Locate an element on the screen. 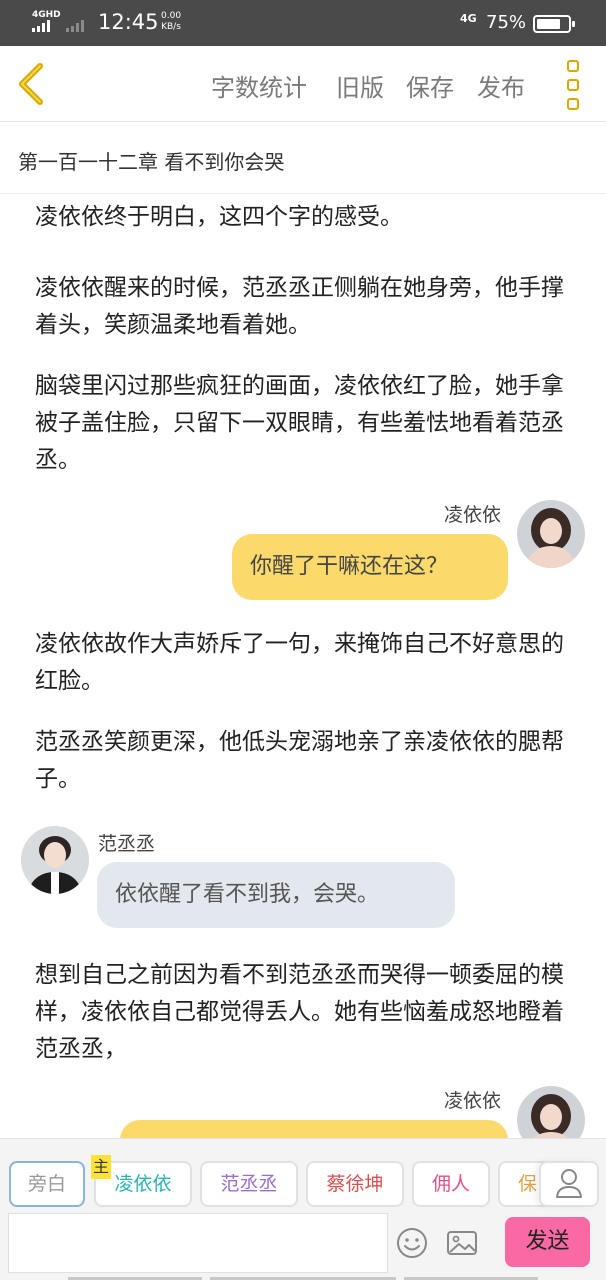 This screenshot has height=1280, width=606. send-button: 发送 is located at coordinates (547, 1242).